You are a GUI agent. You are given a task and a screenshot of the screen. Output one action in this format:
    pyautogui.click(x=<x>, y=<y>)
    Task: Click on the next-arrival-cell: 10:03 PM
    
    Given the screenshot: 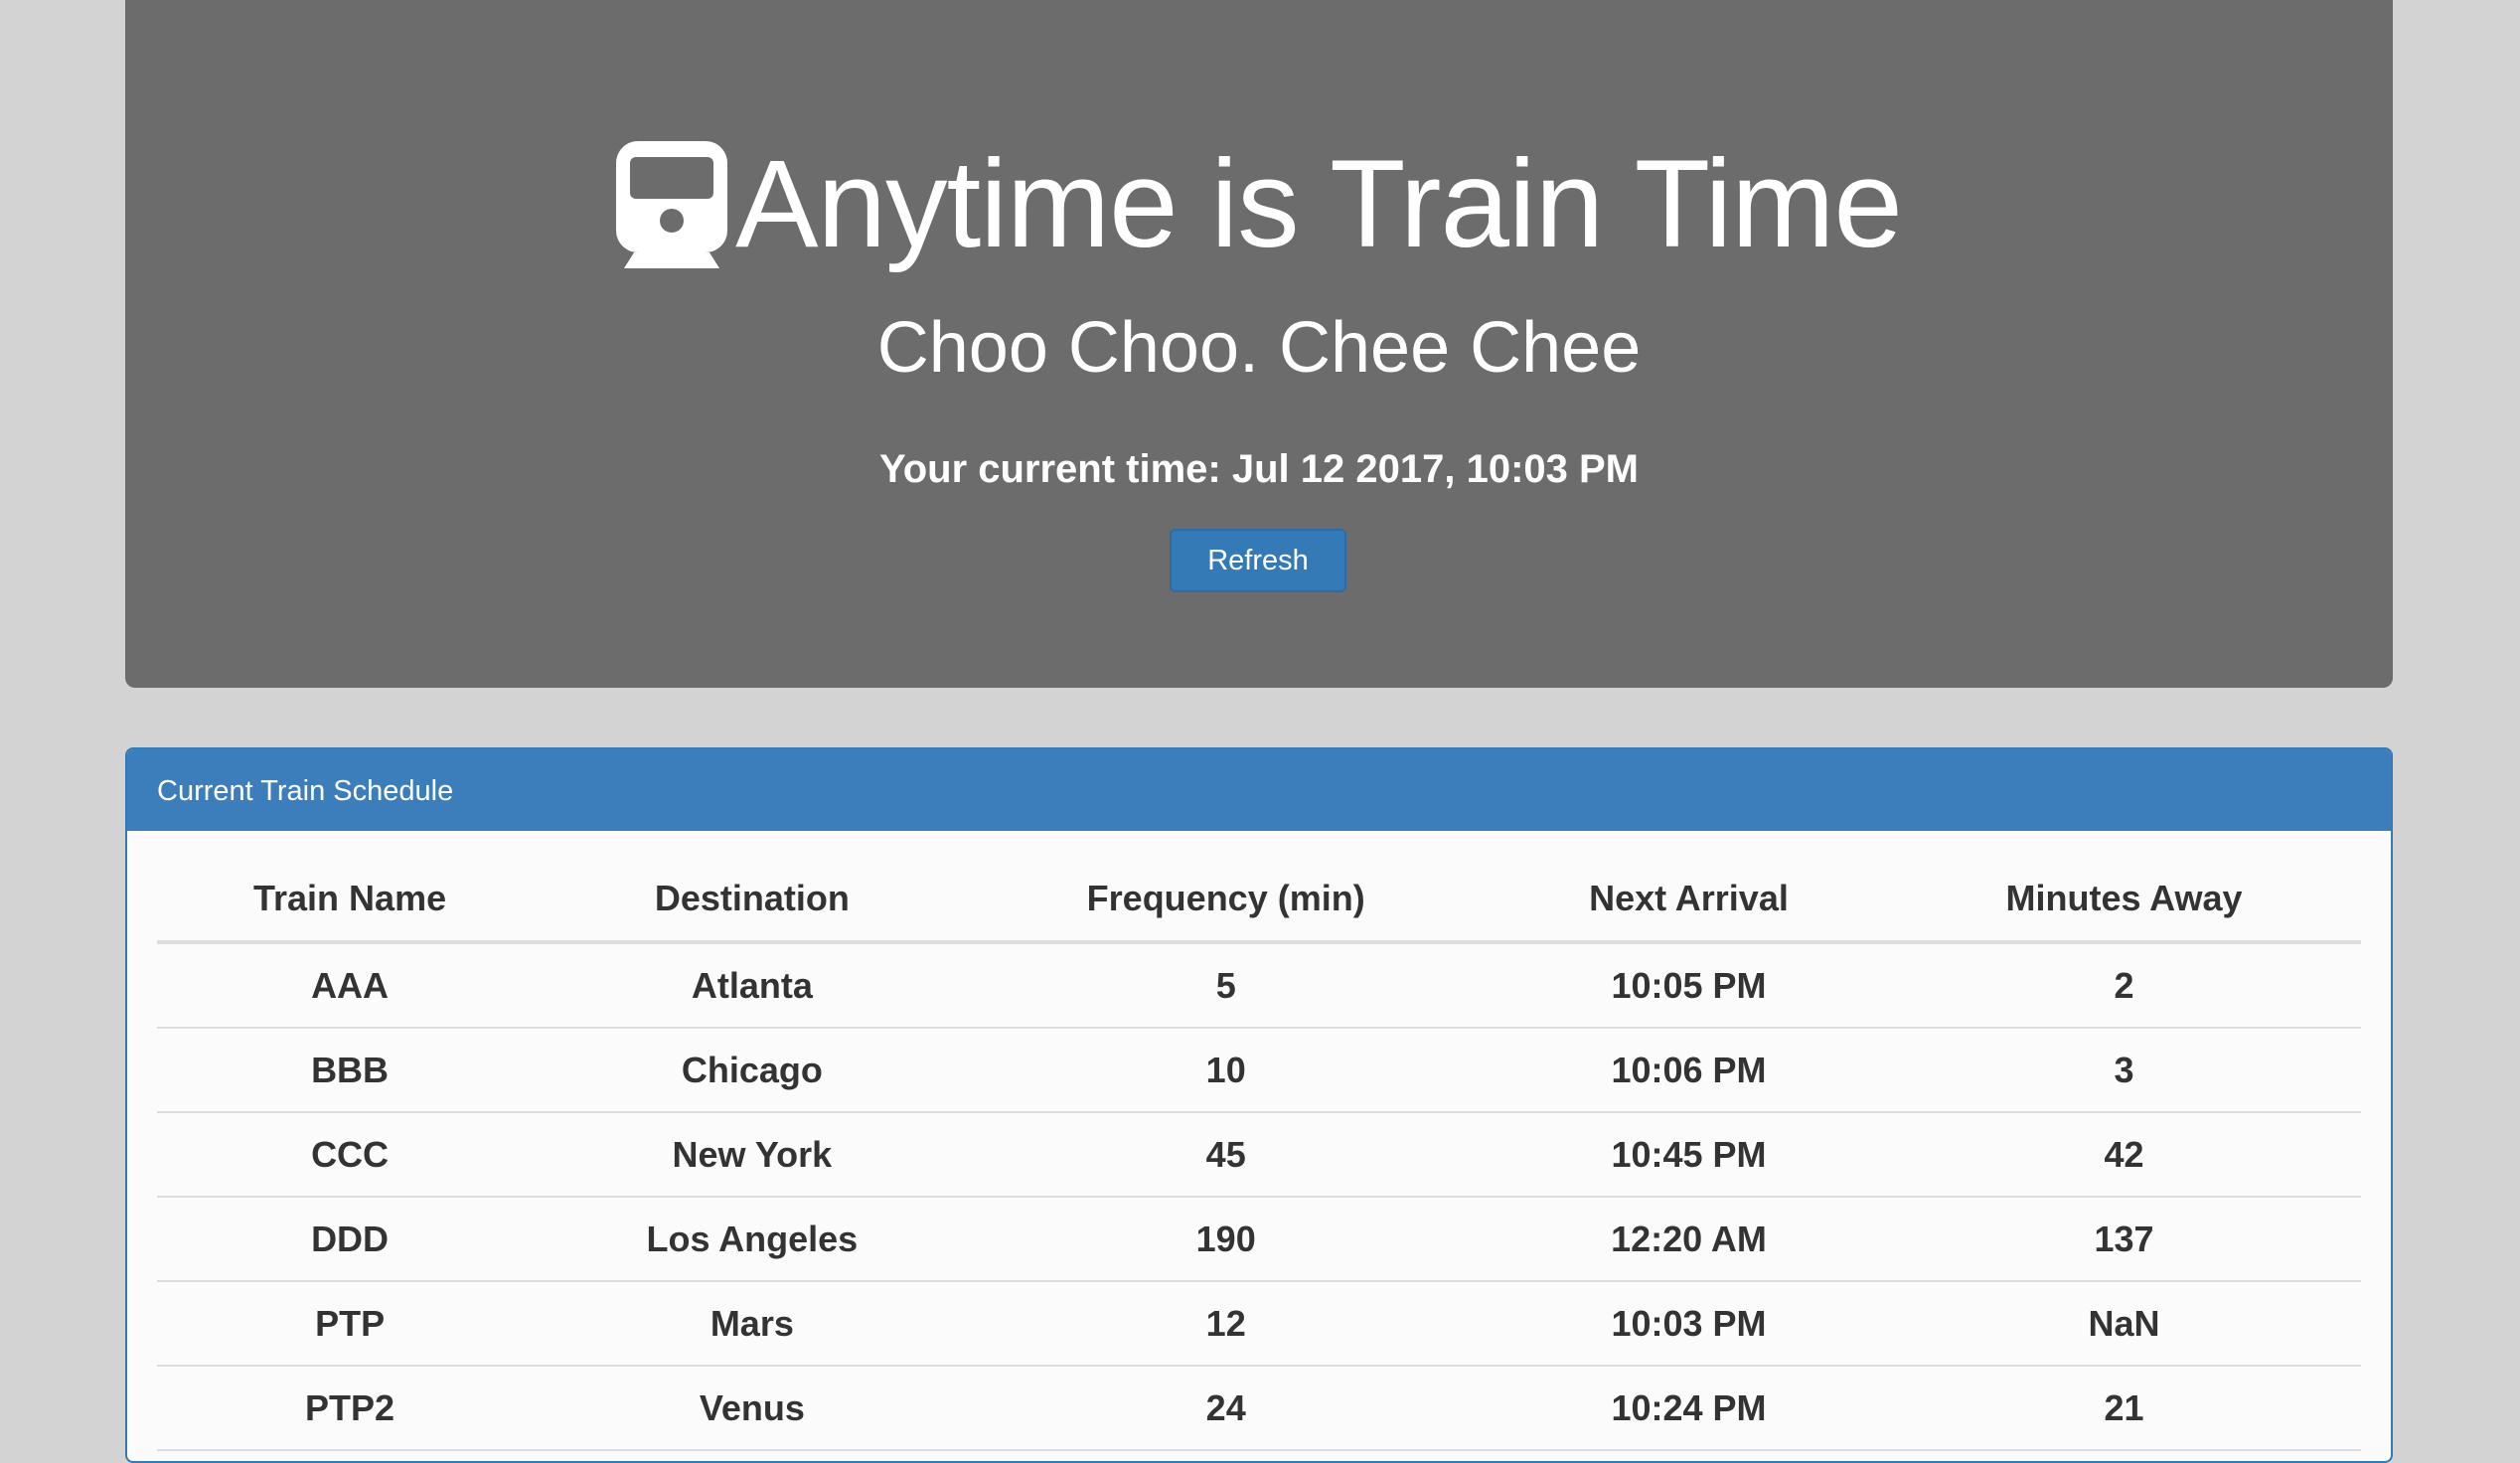 What is the action you would take?
    pyautogui.click(x=1689, y=1324)
    